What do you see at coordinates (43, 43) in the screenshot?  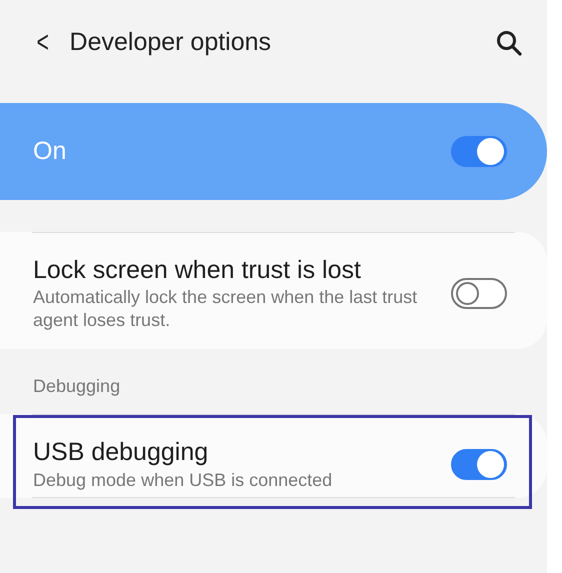 I see `back-button: <` at bounding box center [43, 43].